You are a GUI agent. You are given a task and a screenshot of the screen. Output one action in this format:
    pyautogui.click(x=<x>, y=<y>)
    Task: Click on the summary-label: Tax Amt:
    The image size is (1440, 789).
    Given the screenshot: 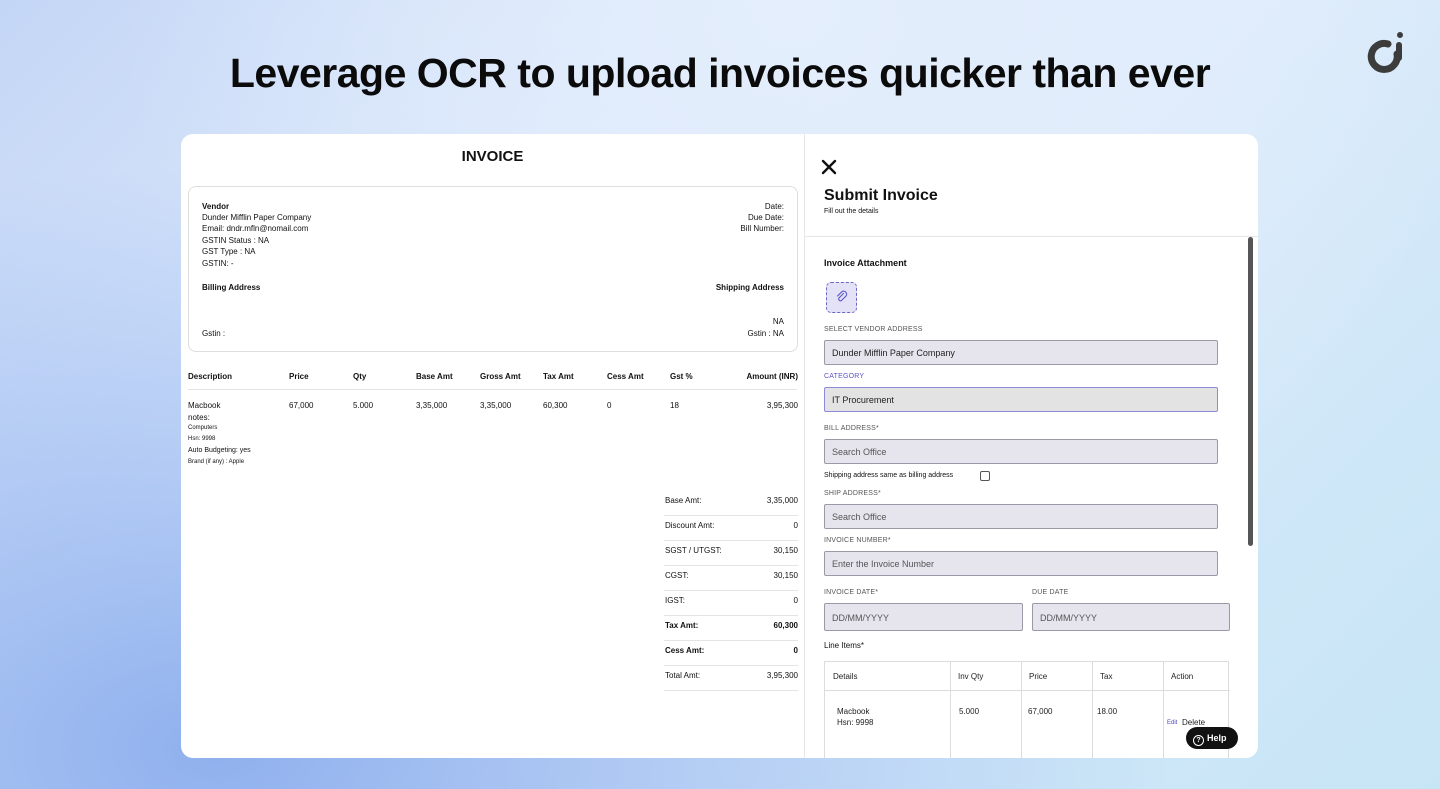 What is the action you would take?
    pyautogui.click(x=682, y=625)
    